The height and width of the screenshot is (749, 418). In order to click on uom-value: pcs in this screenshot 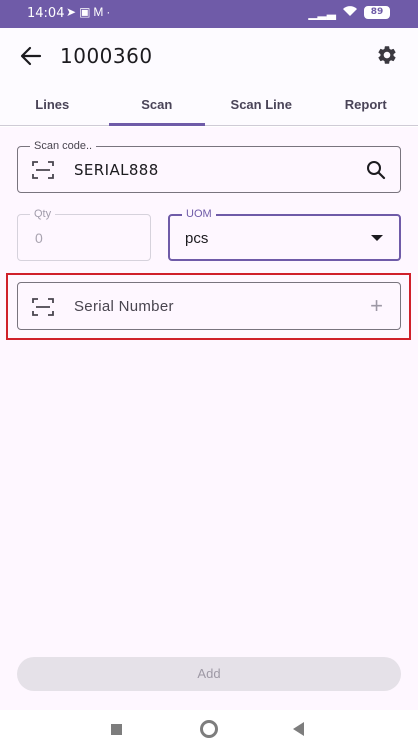, I will do `click(197, 238)`.